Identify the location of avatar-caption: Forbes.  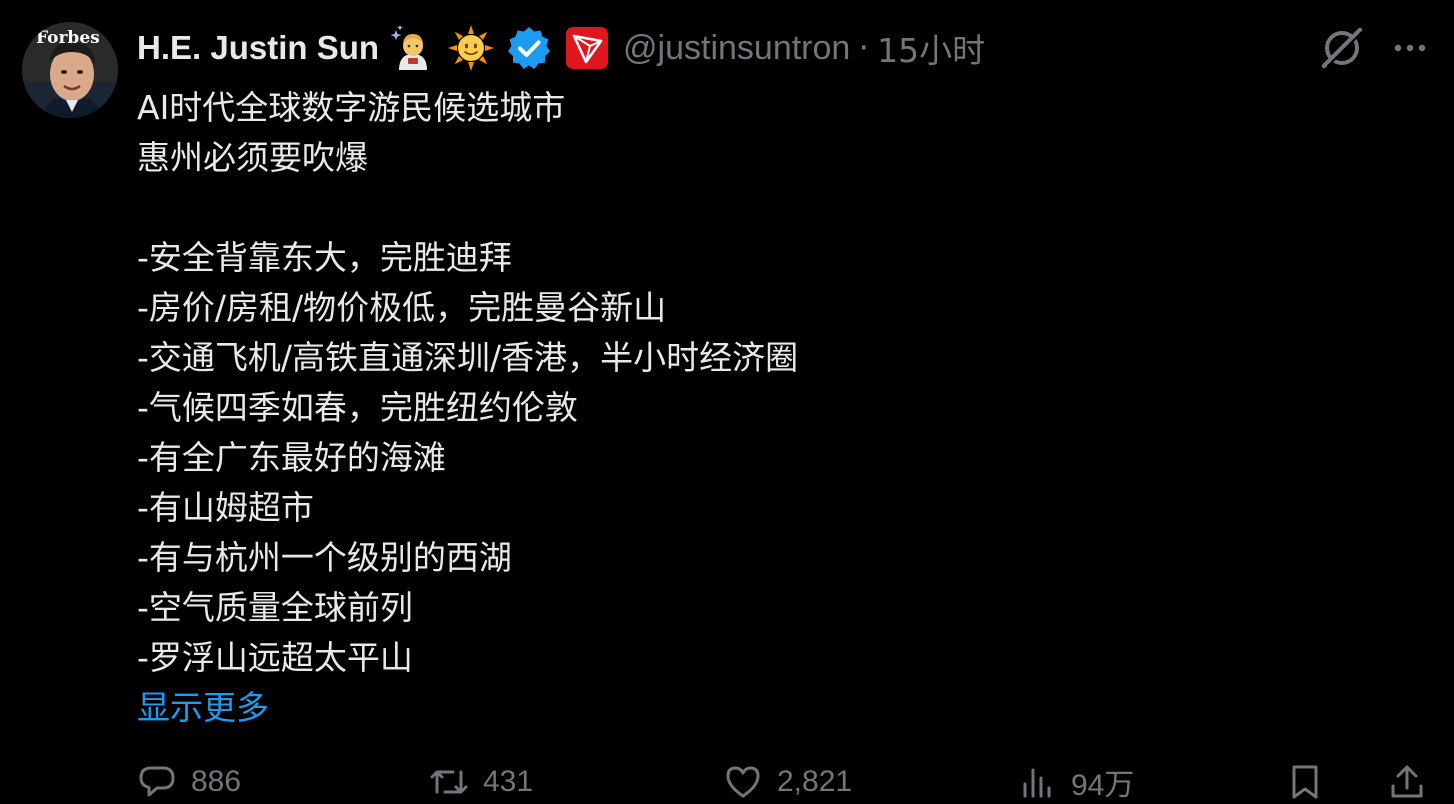
(68, 38).